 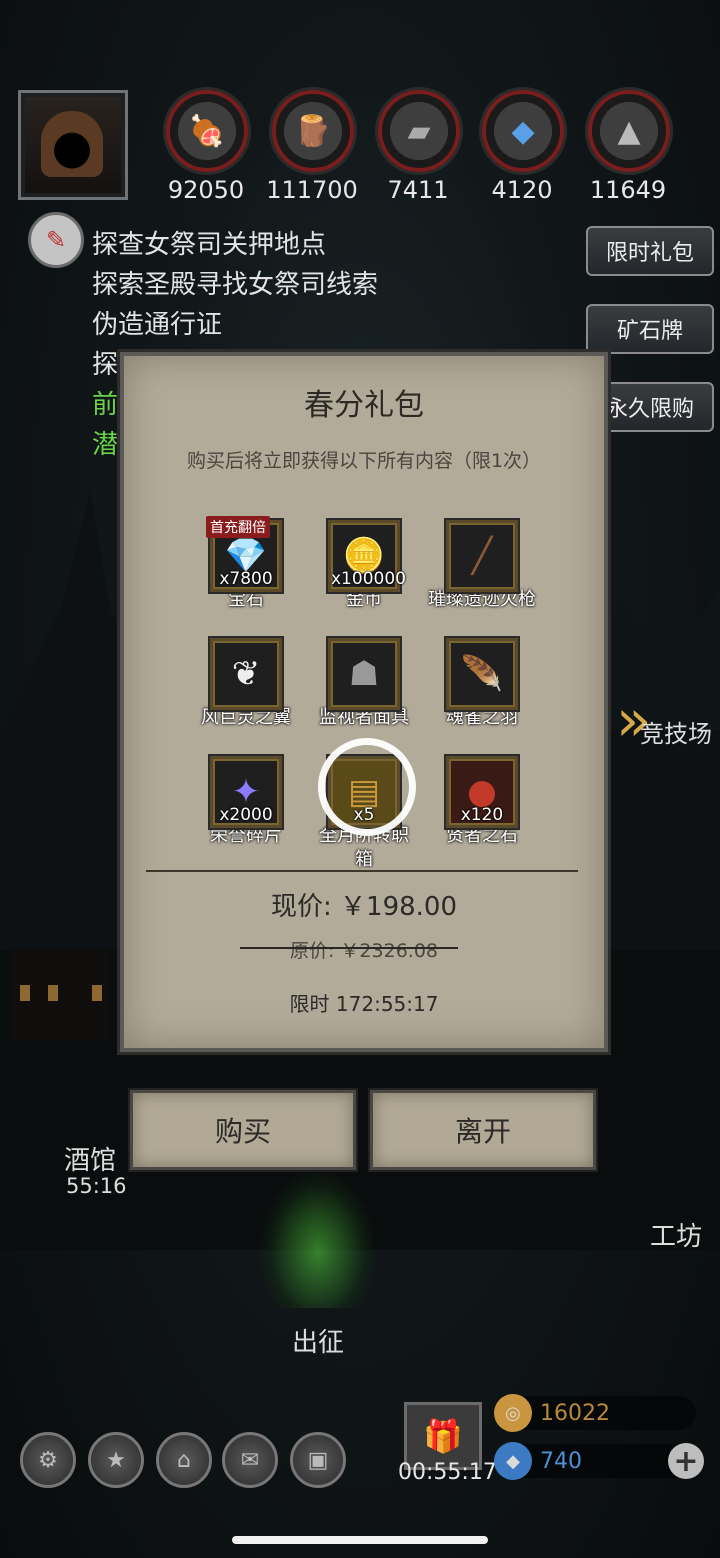 I want to click on player-portrait, so click(x=73, y=145).